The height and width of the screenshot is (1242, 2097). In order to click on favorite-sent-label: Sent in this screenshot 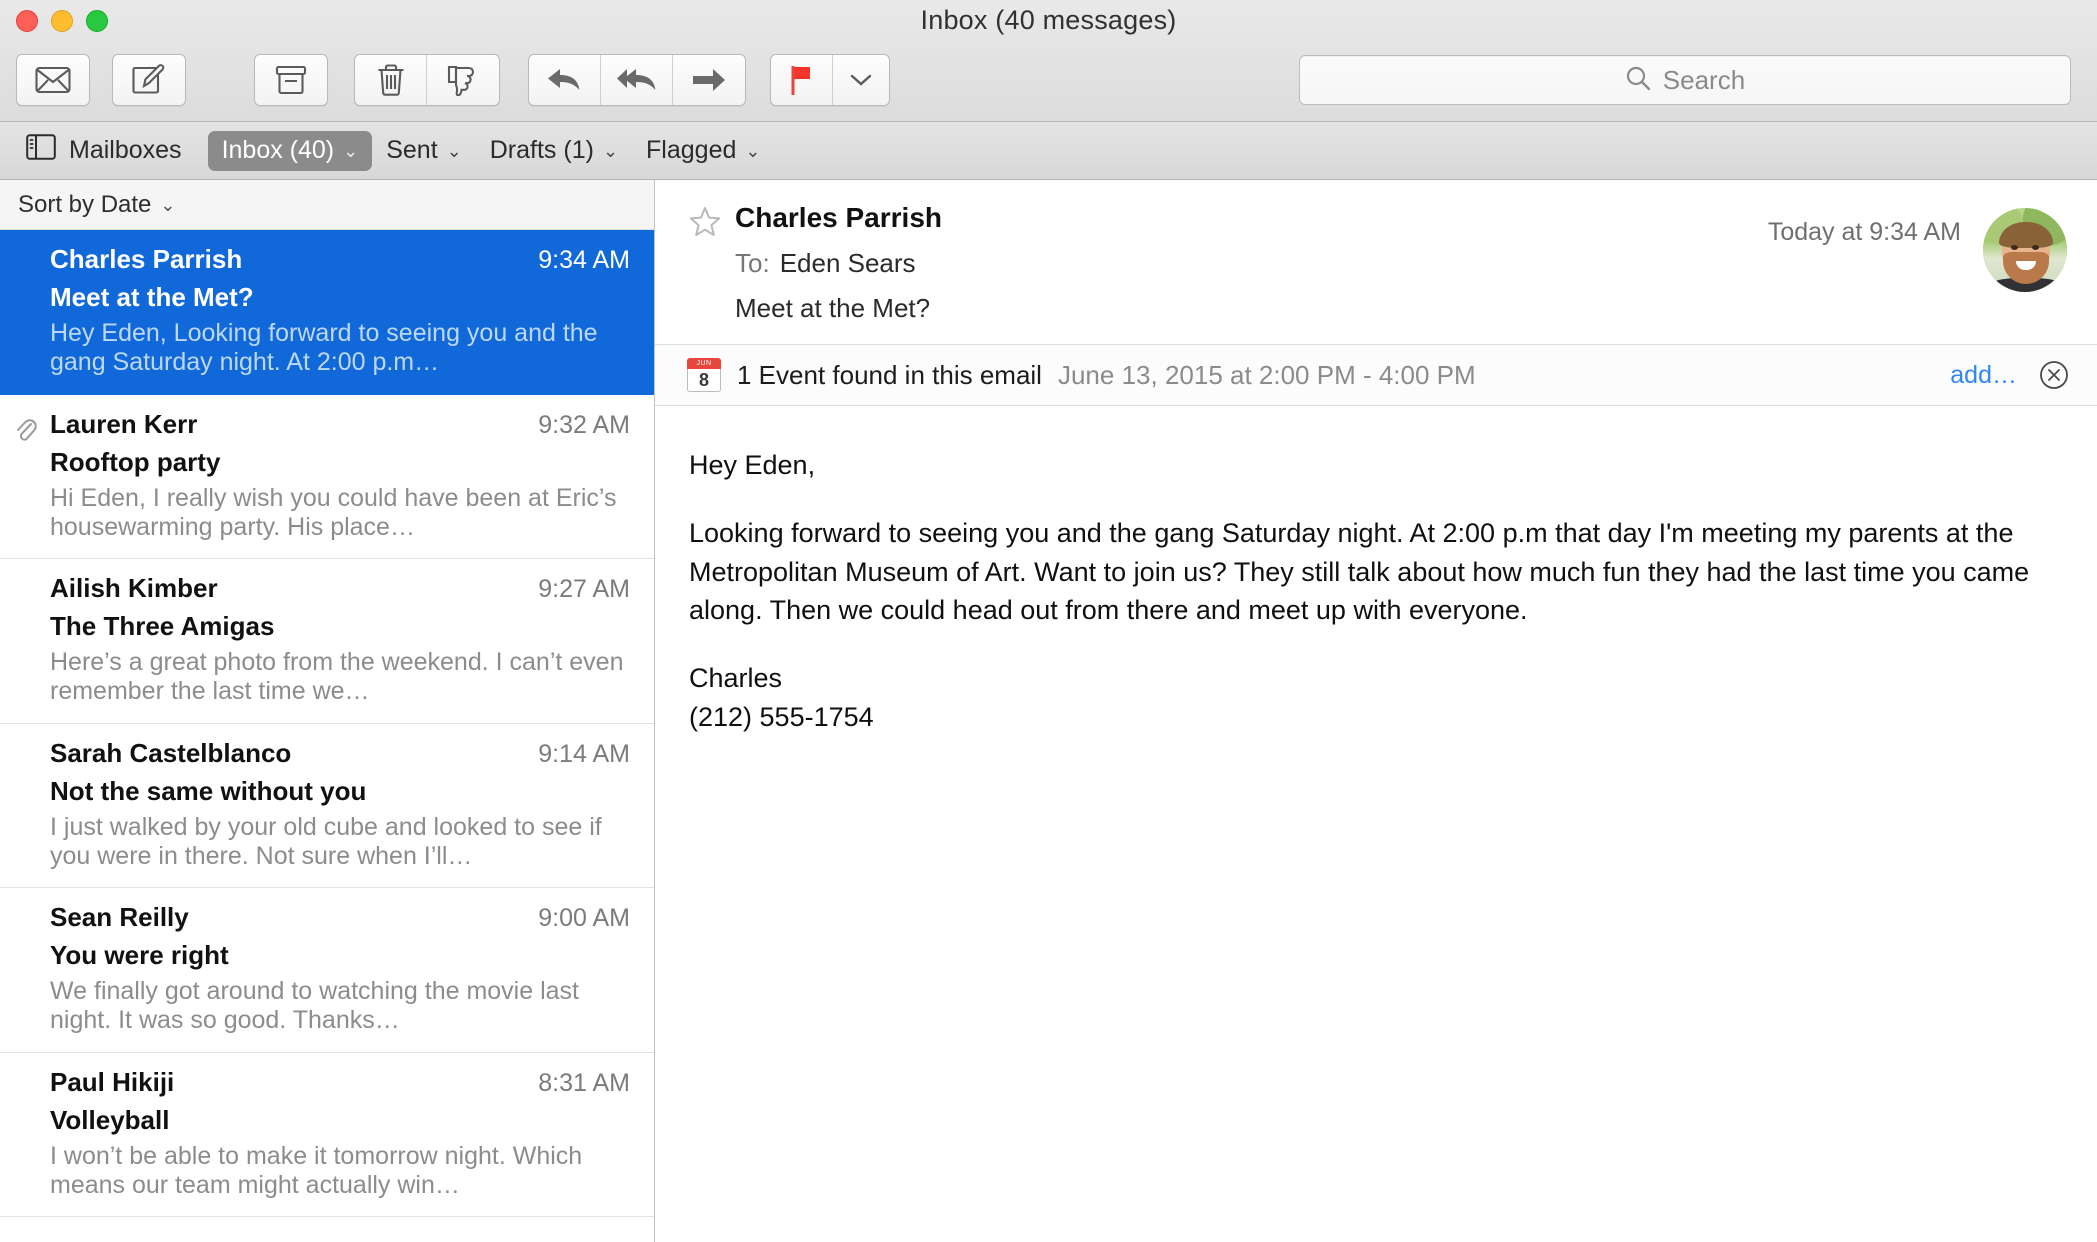, I will do `click(412, 150)`.